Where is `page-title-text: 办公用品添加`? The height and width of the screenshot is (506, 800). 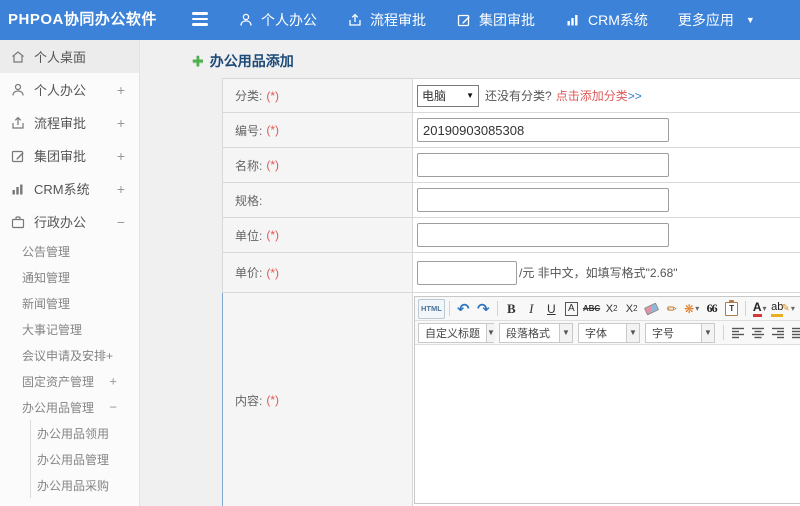
page-title-text: 办公用品添加 is located at coordinates (251, 61).